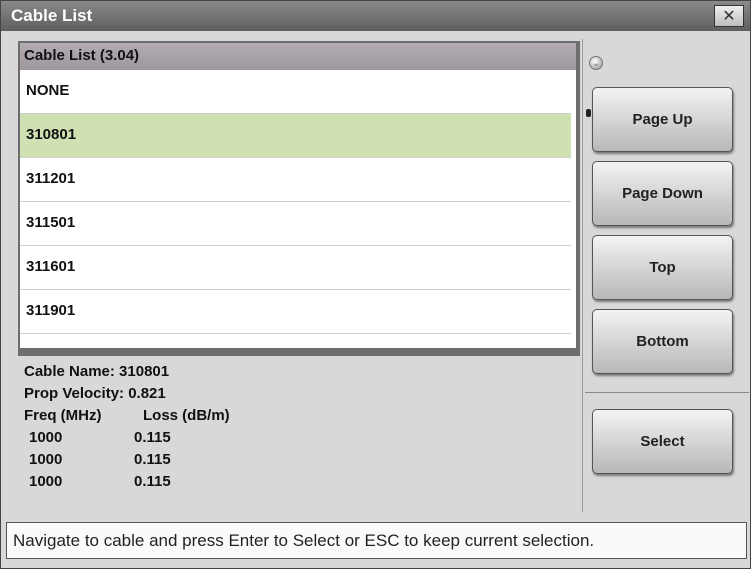 The image size is (751, 569). I want to click on prop-velocity-line: Prop Velocity: 0.821, so click(95, 393).